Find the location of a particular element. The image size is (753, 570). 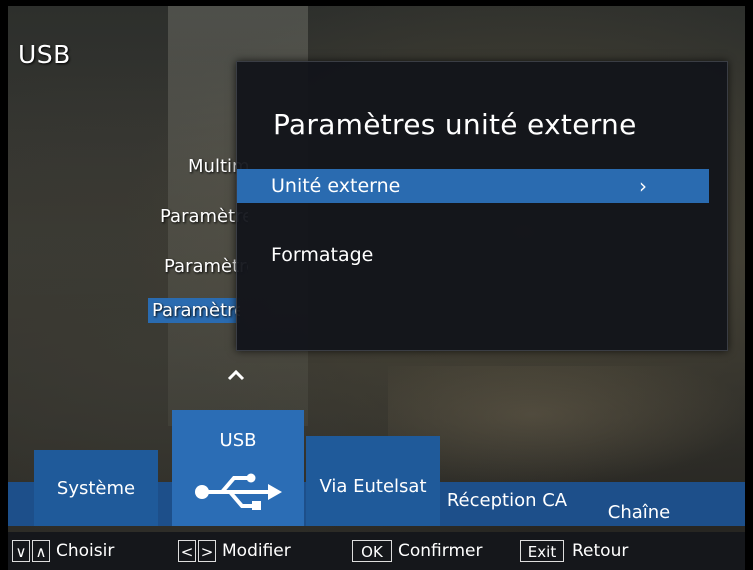

tab-label: USB is located at coordinates (238, 440).